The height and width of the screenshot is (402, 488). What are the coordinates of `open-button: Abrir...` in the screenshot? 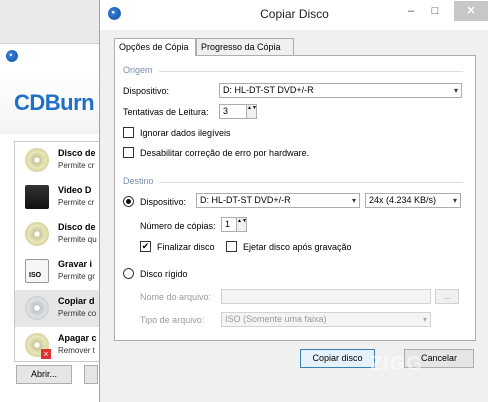 It's located at (44, 374).